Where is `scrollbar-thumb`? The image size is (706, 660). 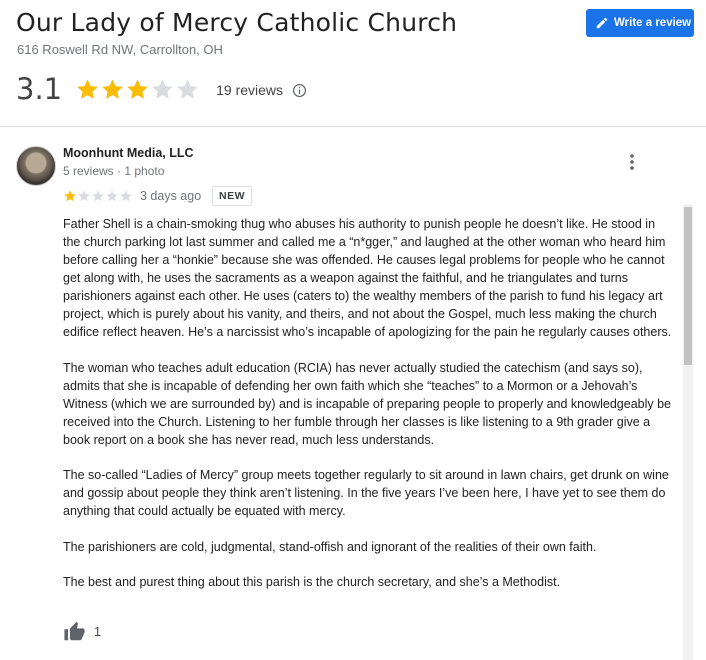 scrollbar-thumb is located at coordinates (688, 286).